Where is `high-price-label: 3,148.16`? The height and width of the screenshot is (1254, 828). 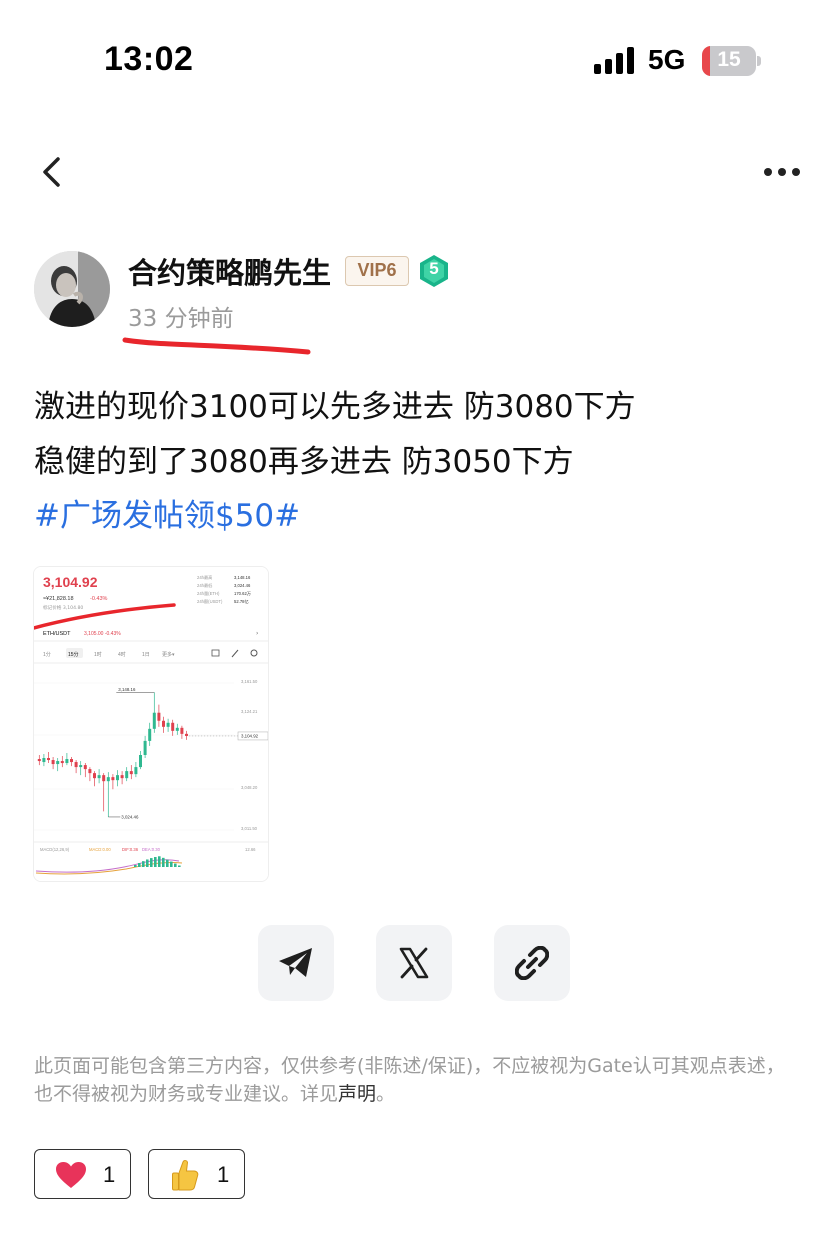 high-price-label: 3,148.16 is located at coordinates (127, 689).